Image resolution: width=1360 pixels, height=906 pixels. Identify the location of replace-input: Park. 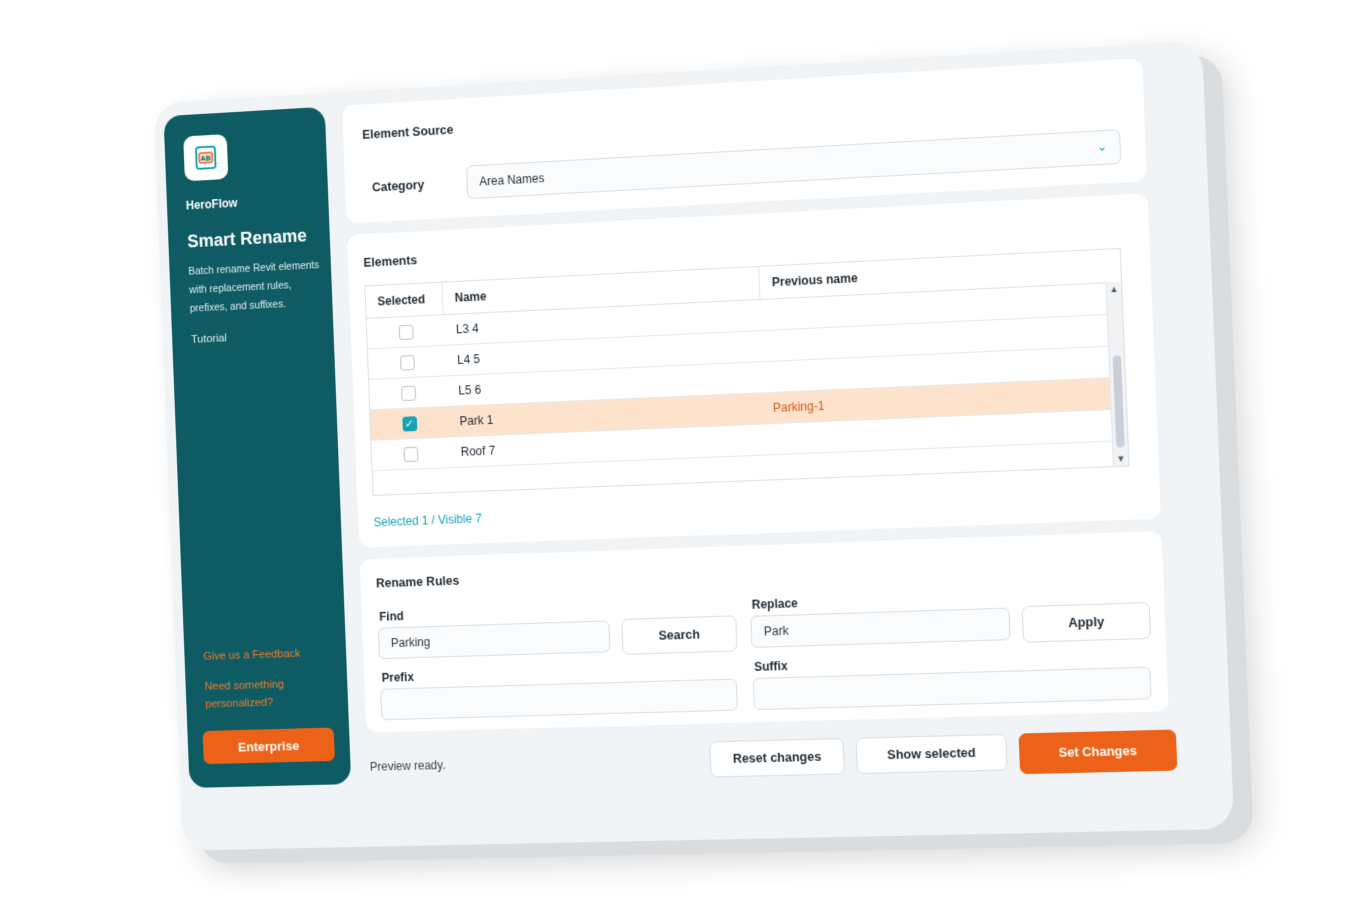
(880, 627).